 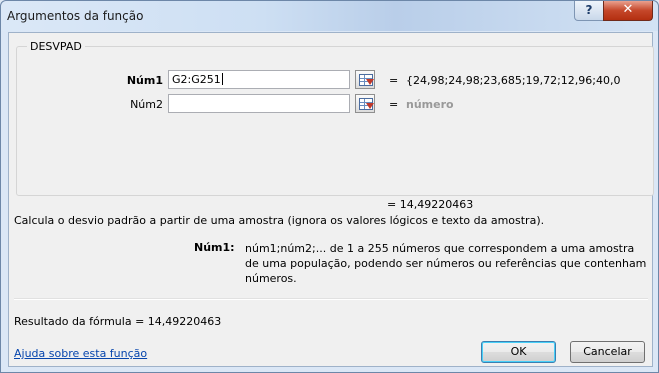 I want to click on arg1-input: G2:G251, so click(x=259, y=79).